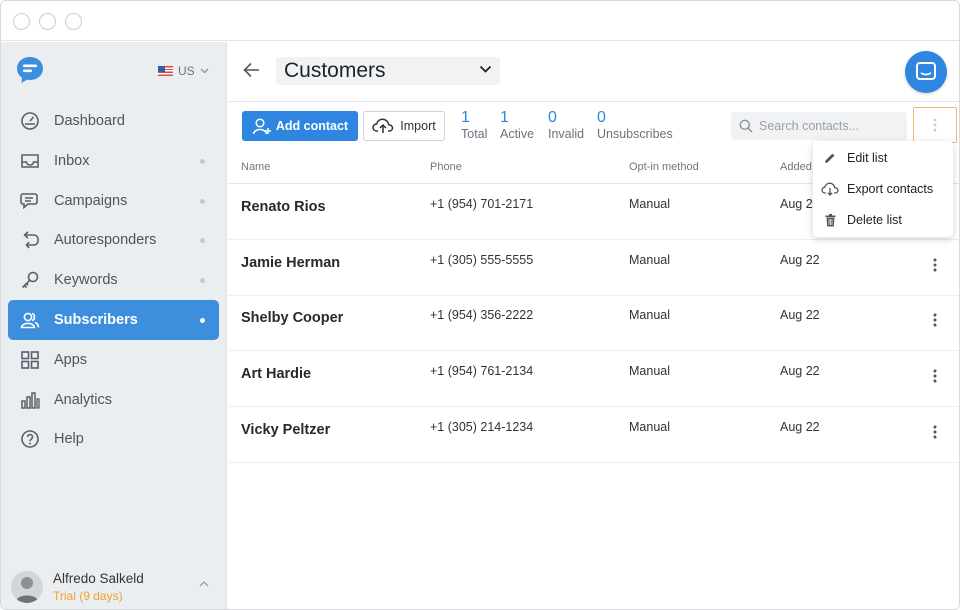 This screenshot has width=960, height=610. What do you see at coordinates (30, 280) in the screenshot?
I see `key-icon` at bounding box center [30, 280].